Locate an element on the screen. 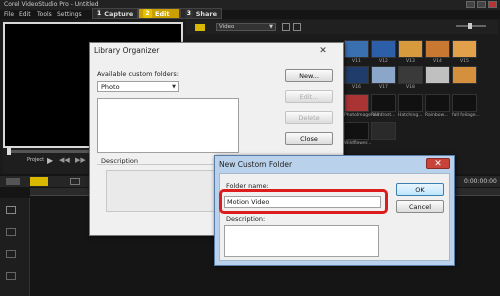  app-title: Corel VideoStudio Pro - Untitled is located at coordinates (51, 4).